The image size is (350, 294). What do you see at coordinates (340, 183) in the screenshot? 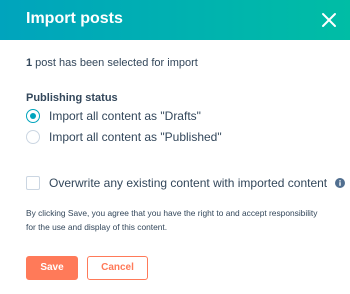
I see `info-icon` at bounding box center [340, 183].